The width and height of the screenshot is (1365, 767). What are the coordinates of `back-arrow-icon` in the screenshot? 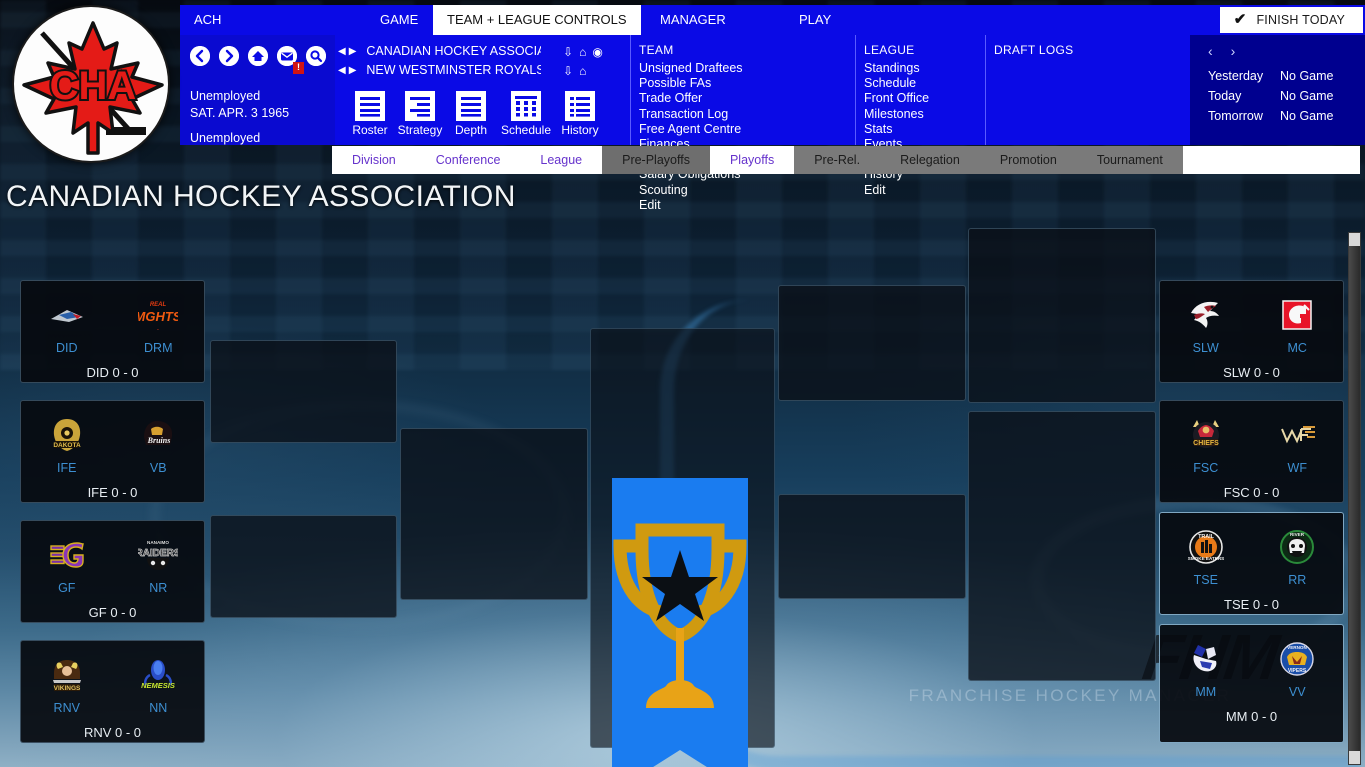 It's located at (200, 56).